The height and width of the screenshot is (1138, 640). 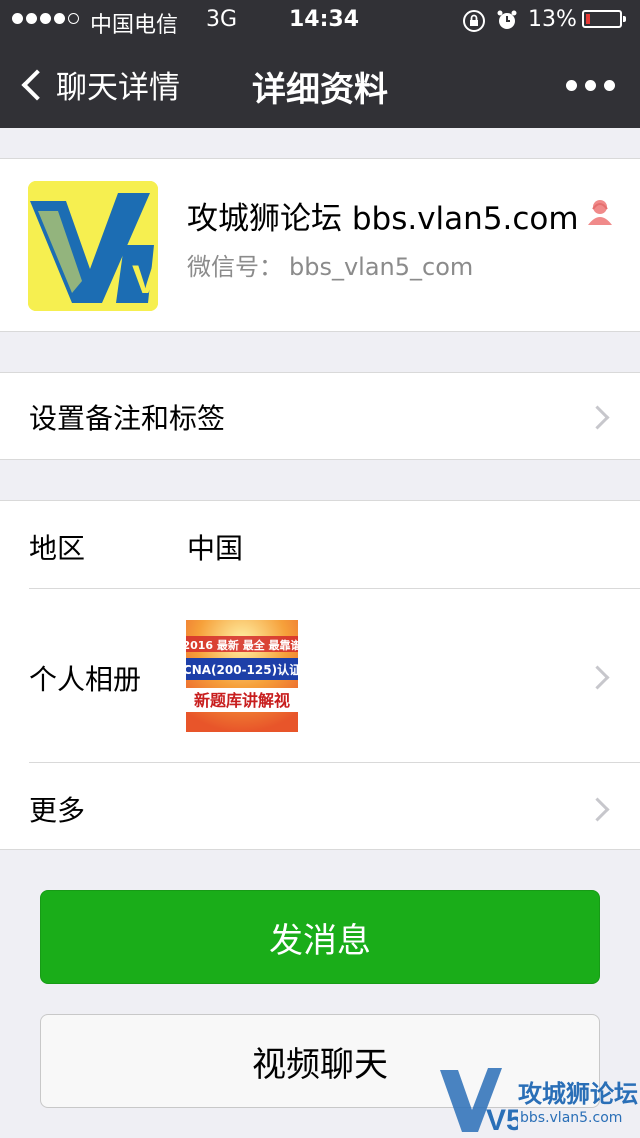 What do you see at coordinates (507, 23) in the screenshot?
I see `alarm-clock-icon` at bounding box center [507, 23].